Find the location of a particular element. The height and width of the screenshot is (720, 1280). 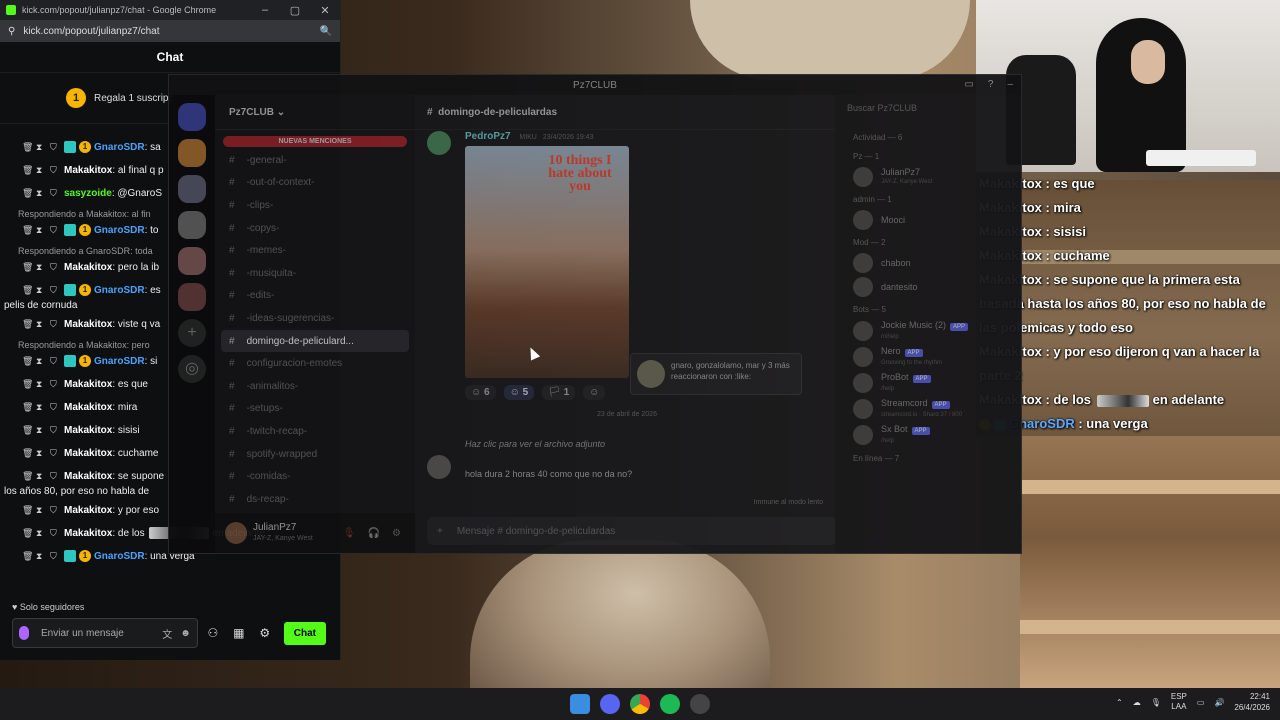

channel-name: -setups- is located at coordinates (265, 408).